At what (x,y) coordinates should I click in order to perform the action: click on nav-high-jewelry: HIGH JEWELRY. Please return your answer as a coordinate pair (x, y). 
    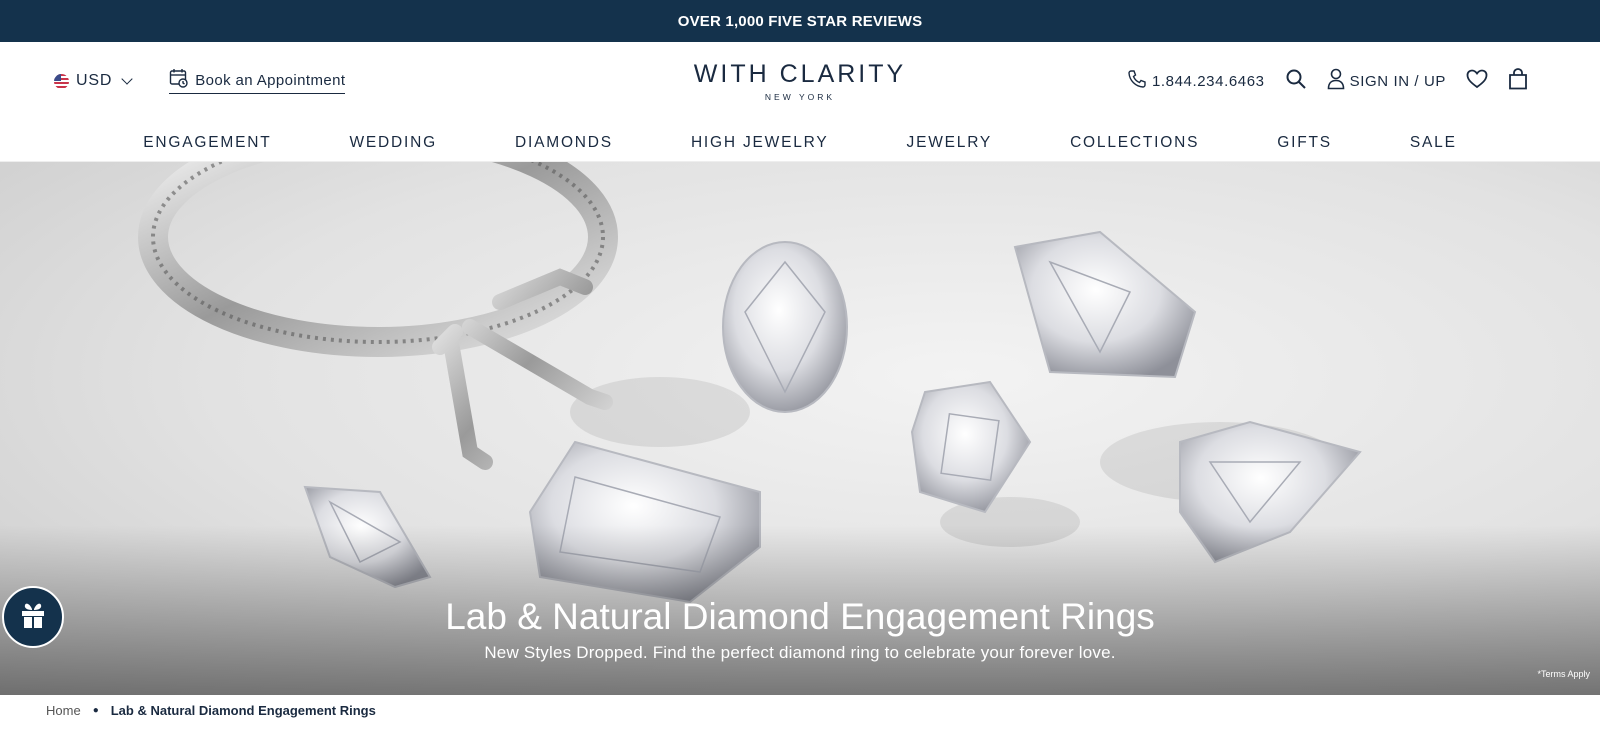
    Looking at the image, I should click on (760, 143).